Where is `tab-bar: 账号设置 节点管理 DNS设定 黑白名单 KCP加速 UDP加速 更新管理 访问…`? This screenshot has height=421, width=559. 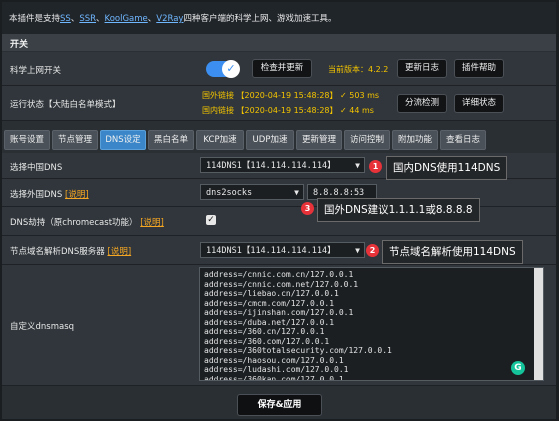
tab-bar: 账号设置 节点管理 DNS设定 黑白名单 KCP加速 UDP加速 更新管理 访问… is located at coordinates (279, 139).